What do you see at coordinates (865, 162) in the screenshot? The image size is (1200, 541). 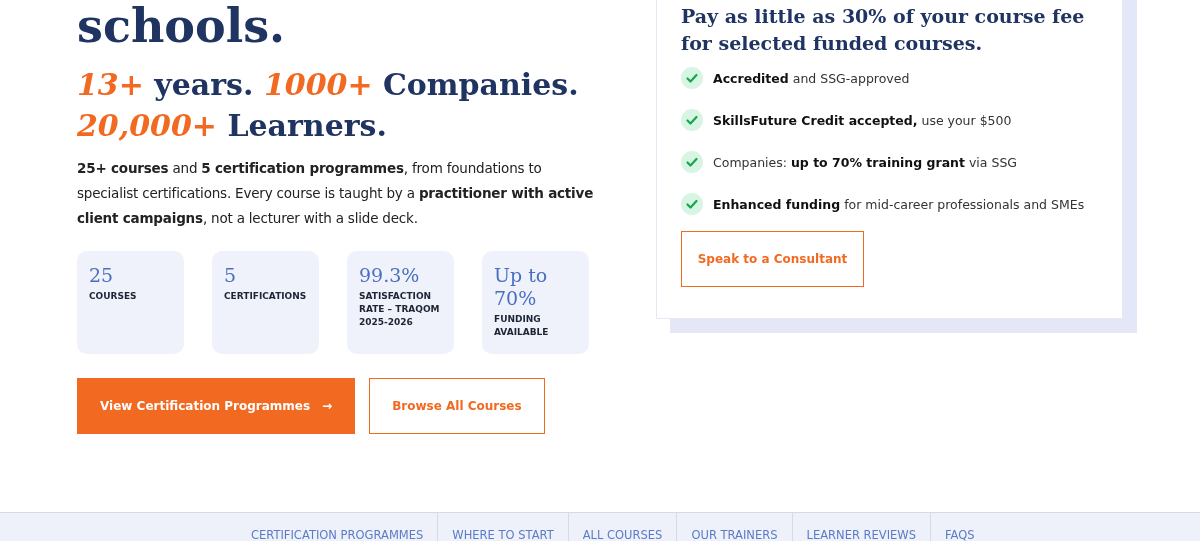 I see `funding-point: Companies: up to 70% training grant via SSG` at bounding box center [865, 162].